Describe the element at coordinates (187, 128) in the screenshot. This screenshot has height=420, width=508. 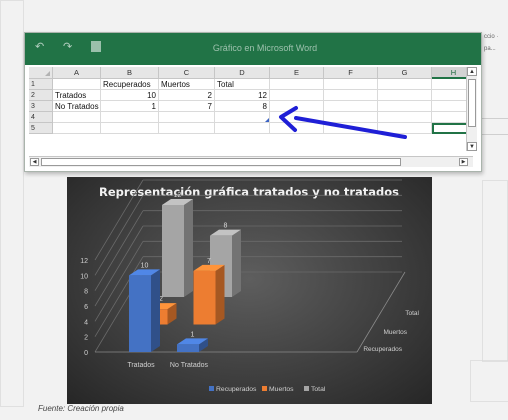
I see `cell-c5` at that location.